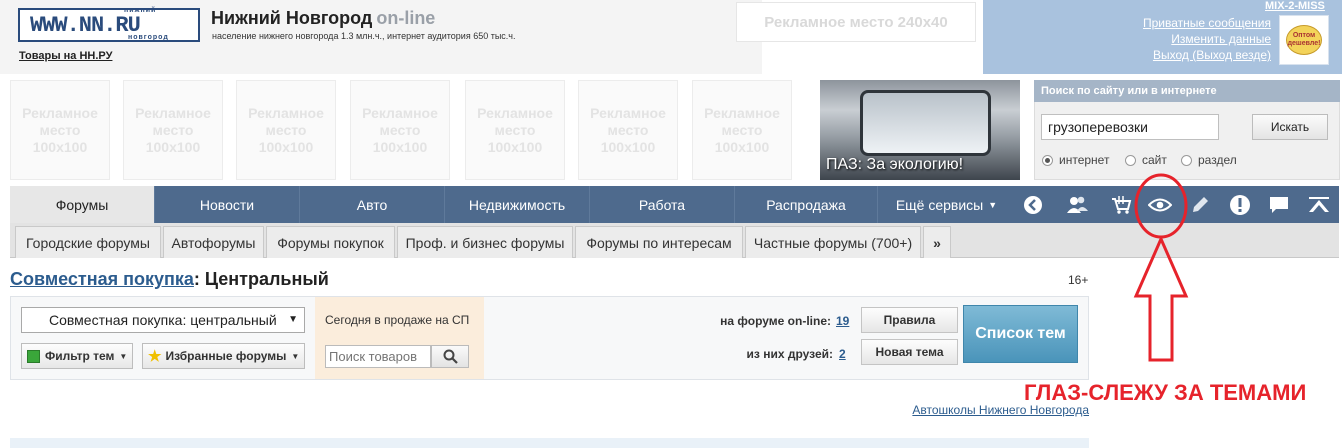  Describe the element at coordinates (1154, 160) in the screenshot. I see `radio-label: сайт` at that location.